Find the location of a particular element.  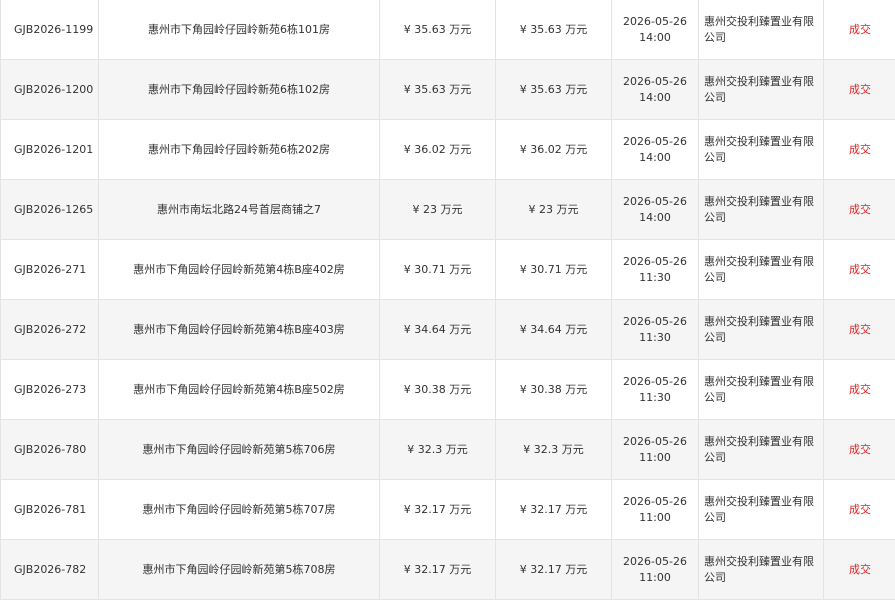

start-price: ¥ 32.17 万元 is located at coordinates (437, 569).